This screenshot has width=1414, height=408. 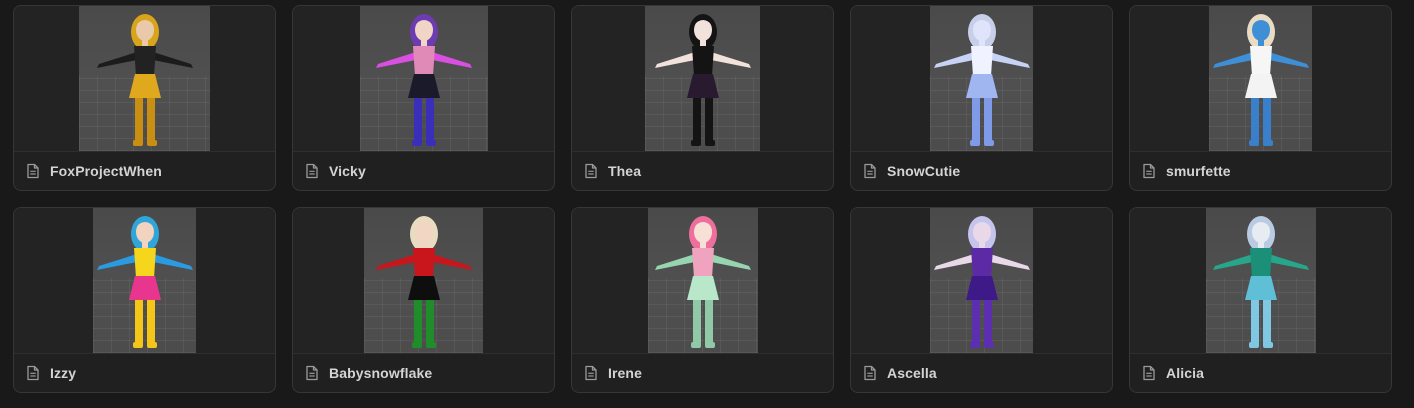 I want to click on gallery-card: FoxProjectWhen, so click(x=144, y=98).